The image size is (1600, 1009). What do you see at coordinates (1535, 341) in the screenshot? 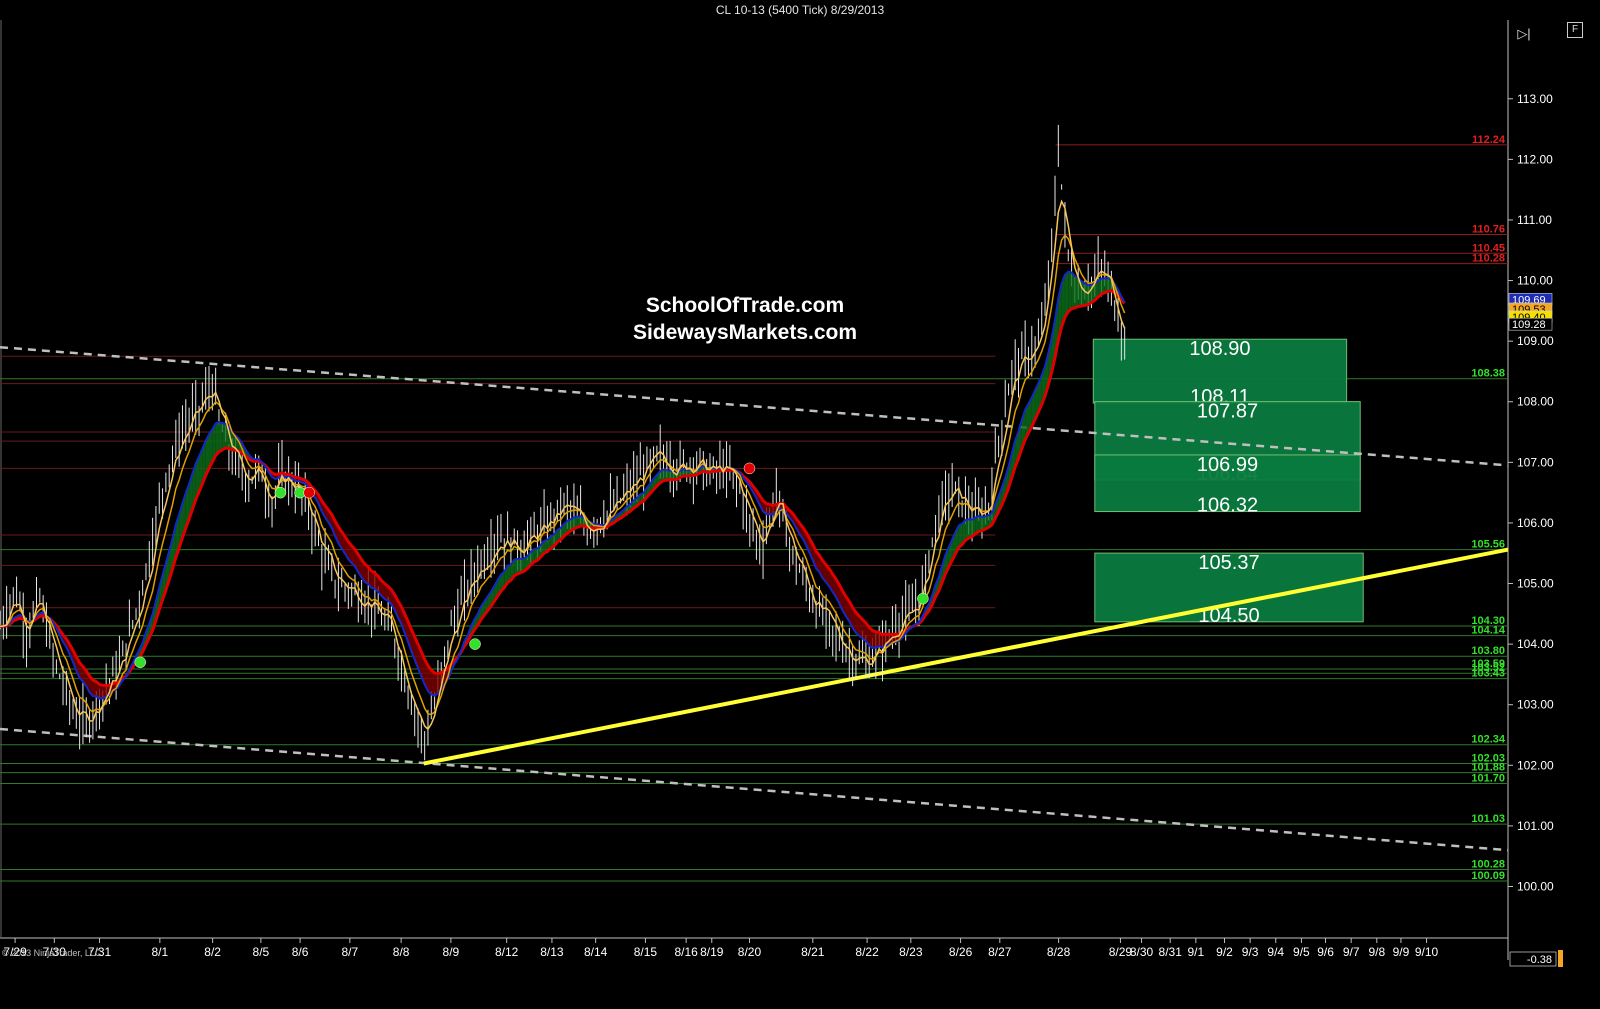
I see `y-tick-label: 109.00` at bounding box center [1535, 341].